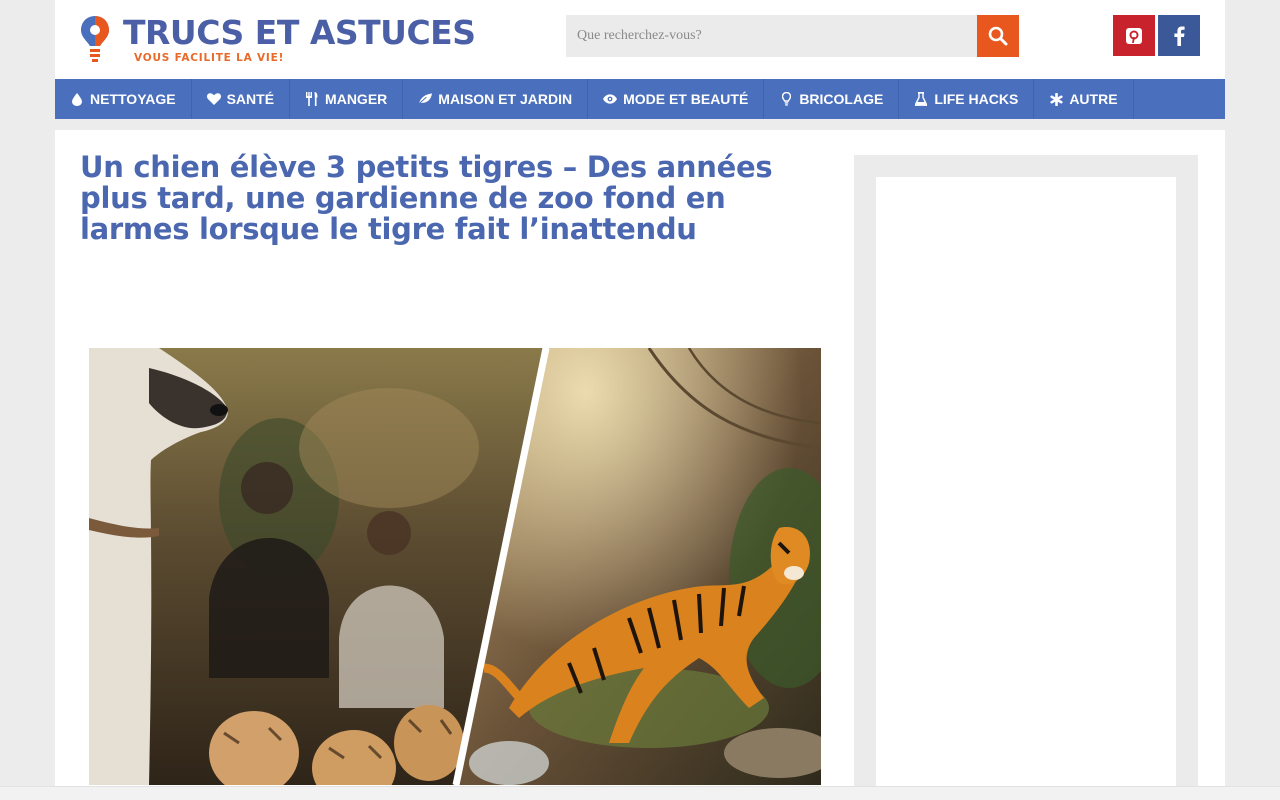 Image resolution: width=1280 pixels, height=800 pixels. Describe the element at coordinates (505, 99) in the screenshot. I see `nav-label: MAISON ET JARDIN` at that location.